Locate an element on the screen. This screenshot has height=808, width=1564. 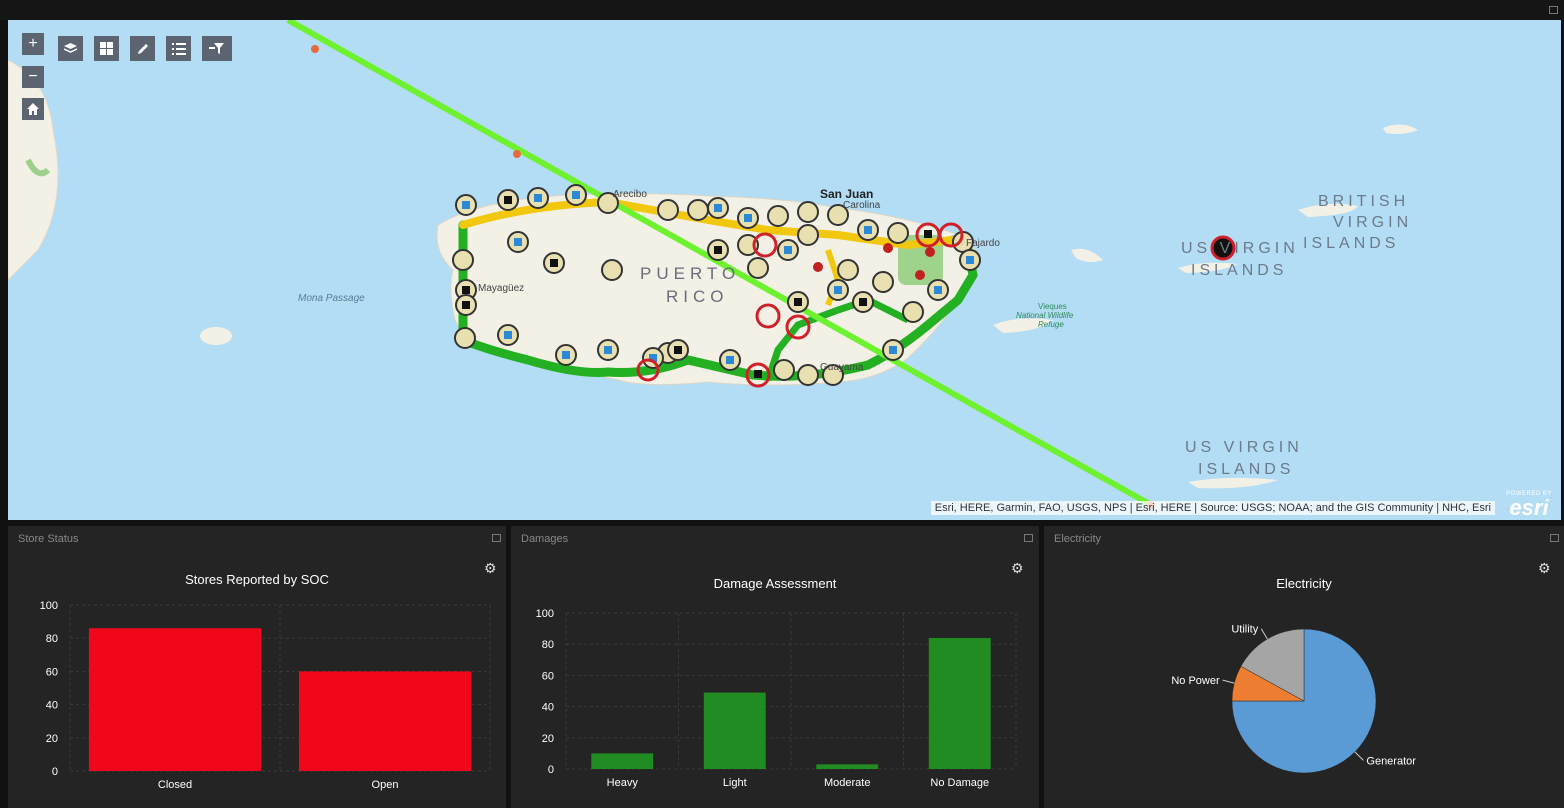
label-carolina: Carolina is located at coordinates (862, 205).